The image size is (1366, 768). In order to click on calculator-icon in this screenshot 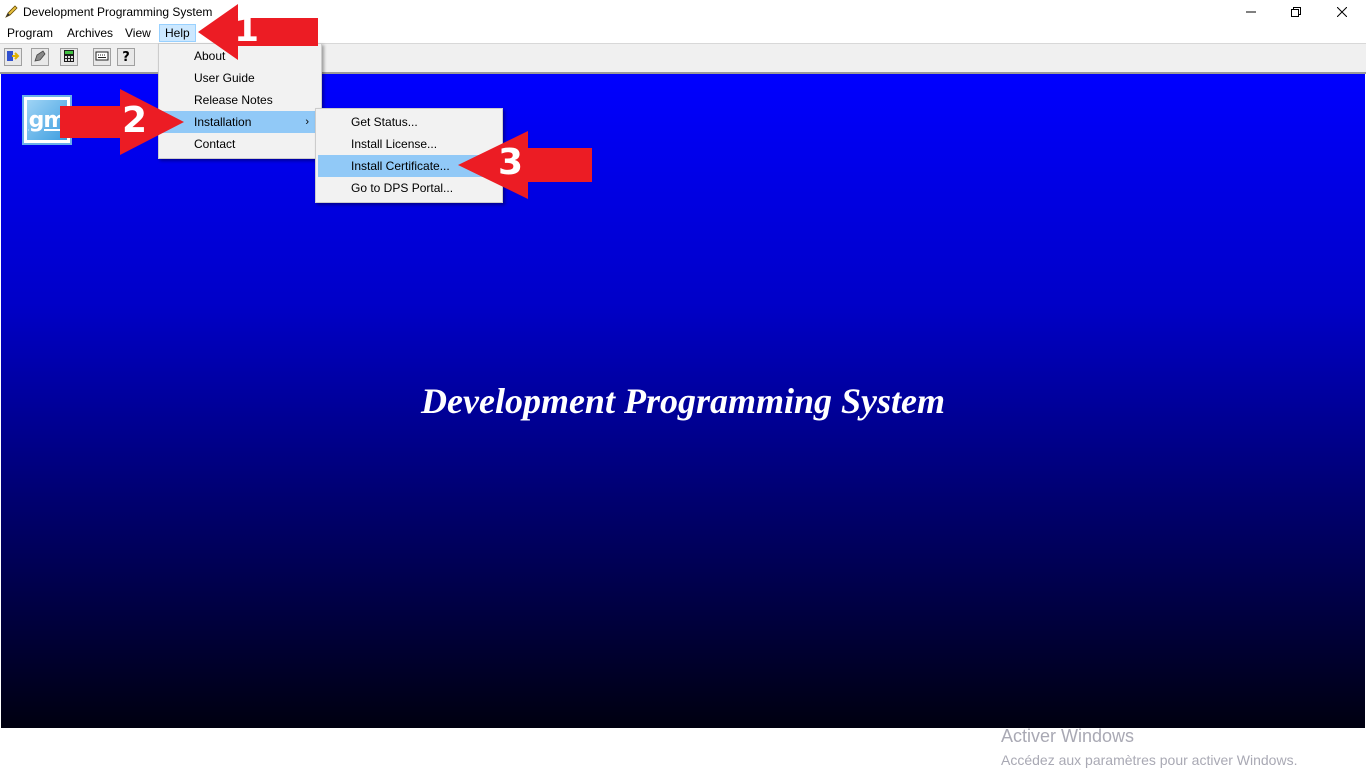, I will do `click(69, 57)`.